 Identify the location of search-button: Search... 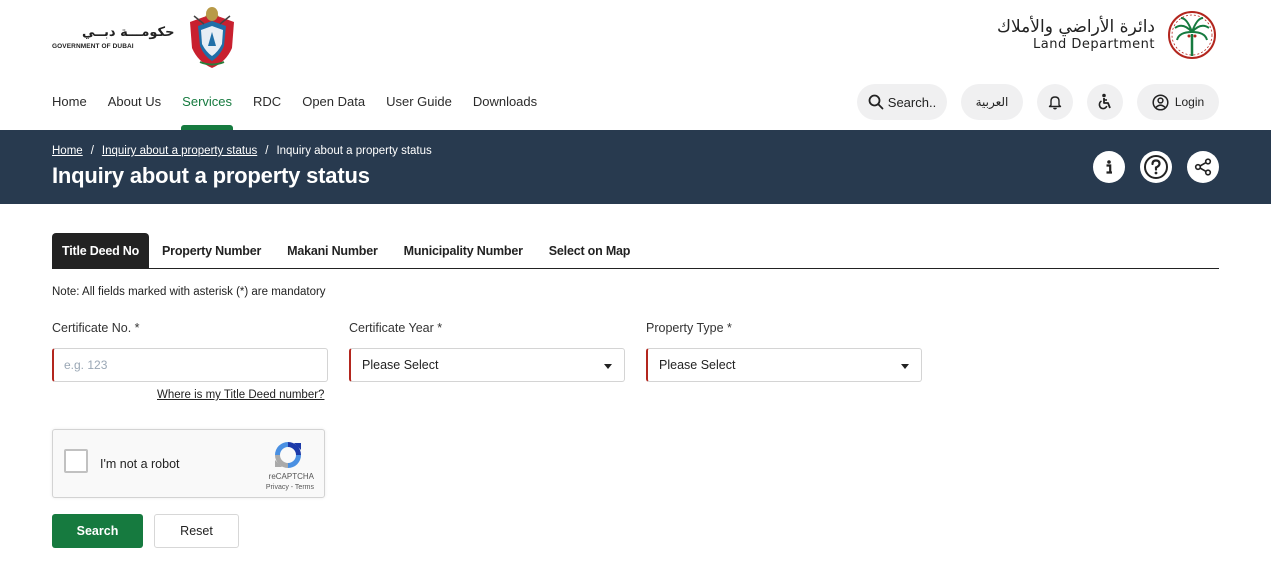
(902, 102).